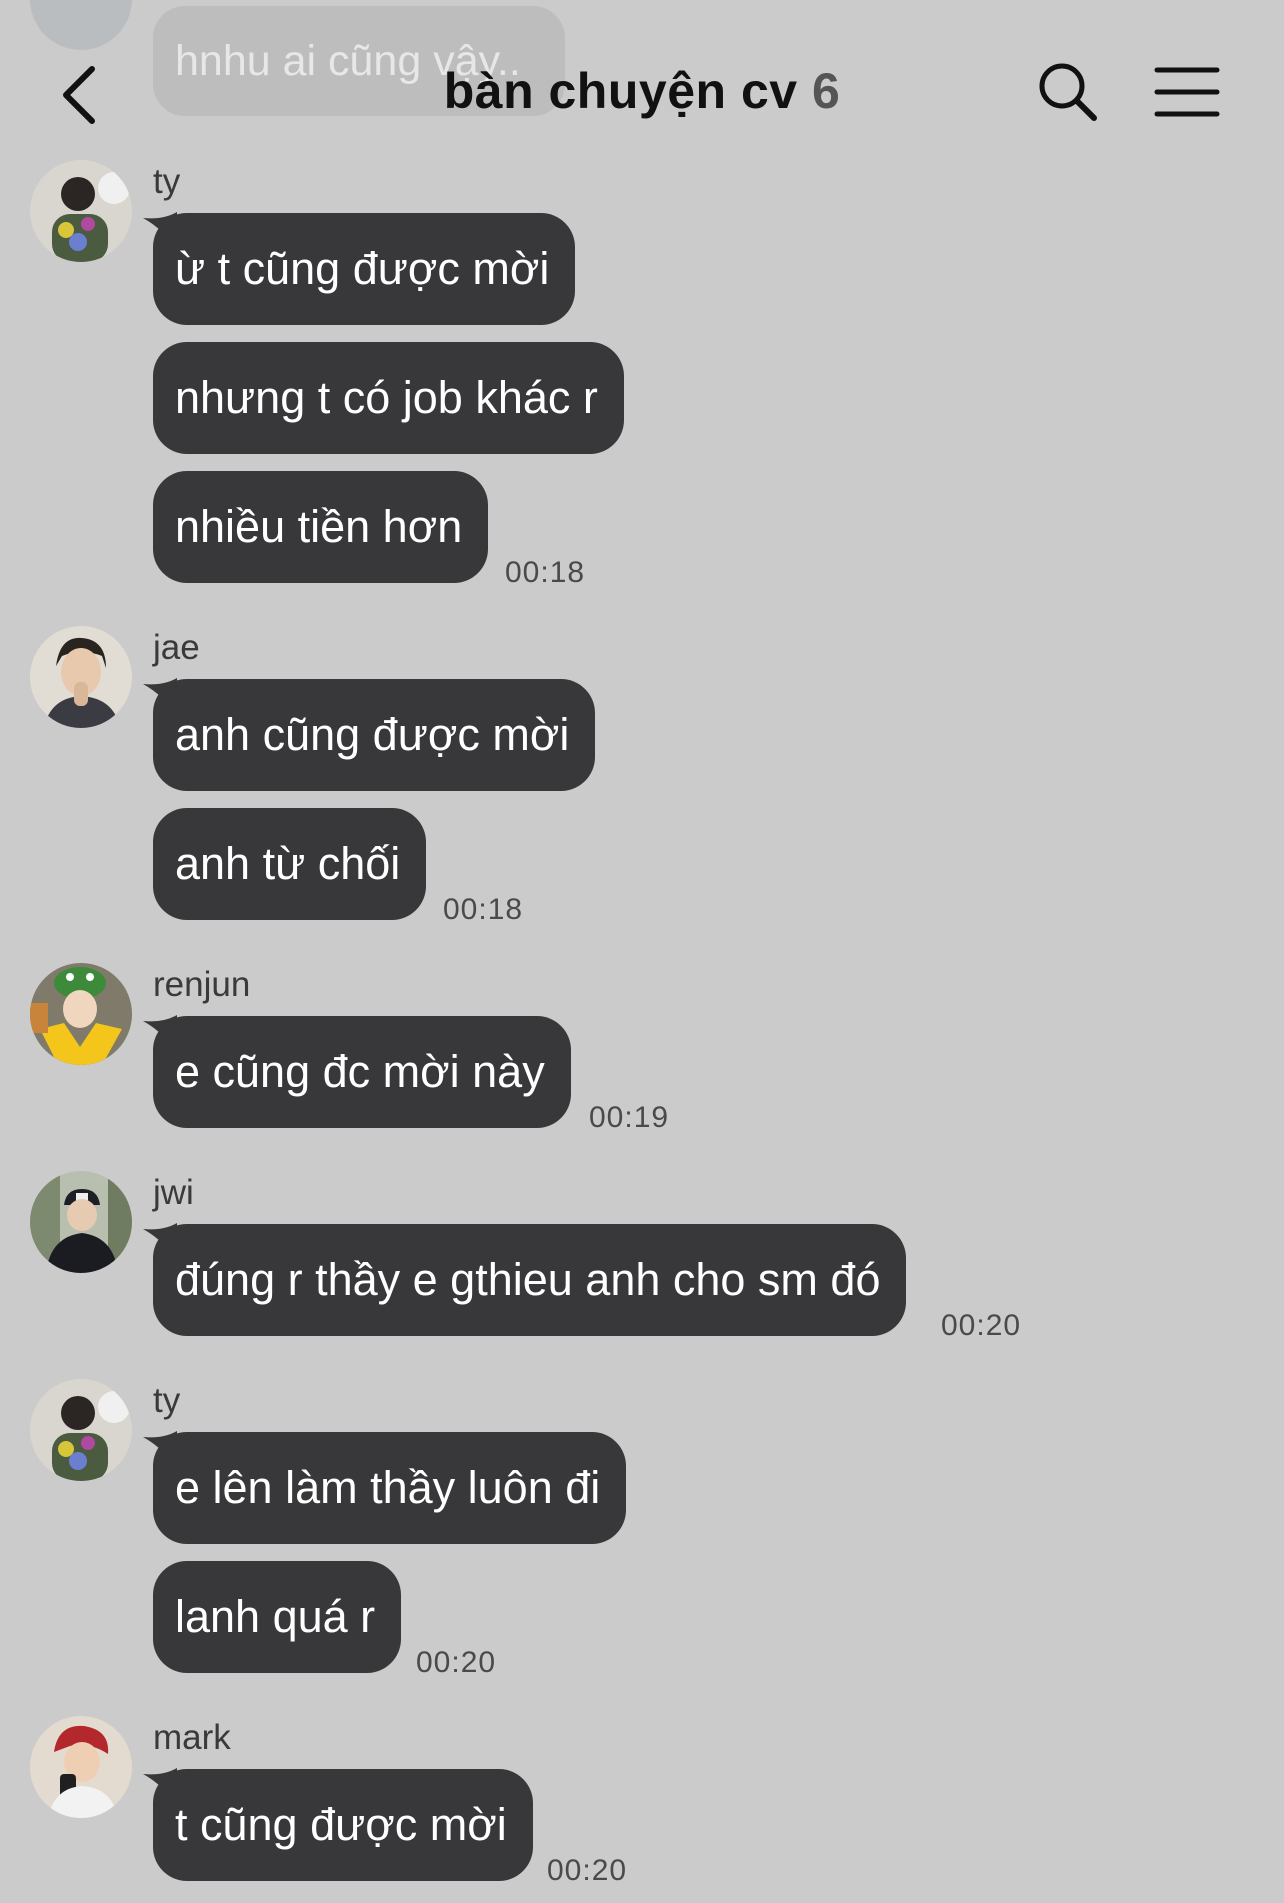 This screenshot has height=1903, width=1284. I want to click on member-count: 6, so click(826, 91).